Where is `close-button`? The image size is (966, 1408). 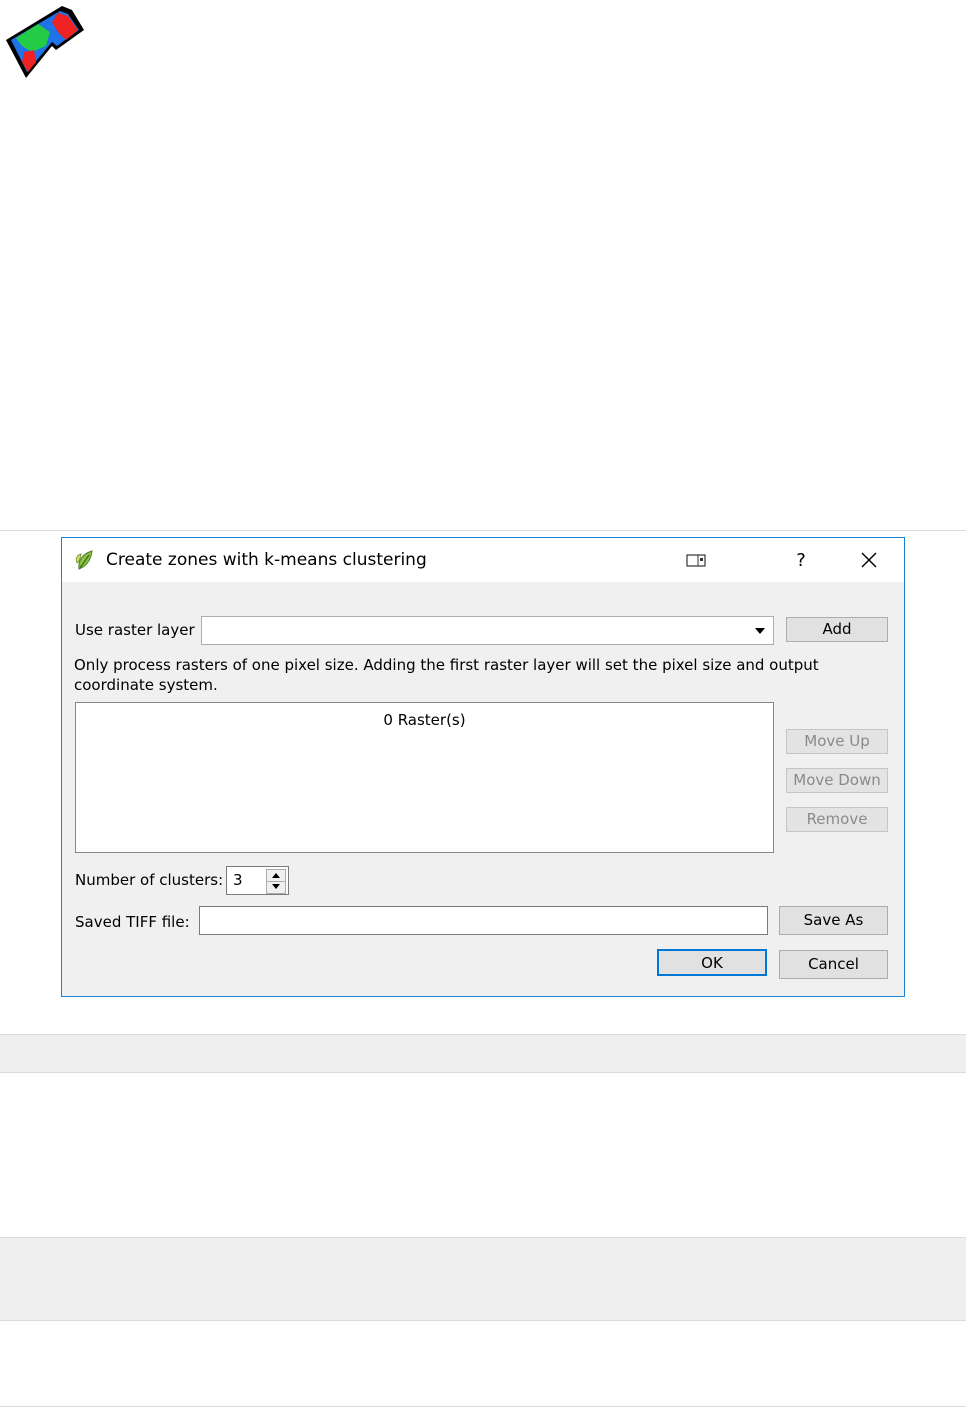
close-button is located at coordinates (869, 560).